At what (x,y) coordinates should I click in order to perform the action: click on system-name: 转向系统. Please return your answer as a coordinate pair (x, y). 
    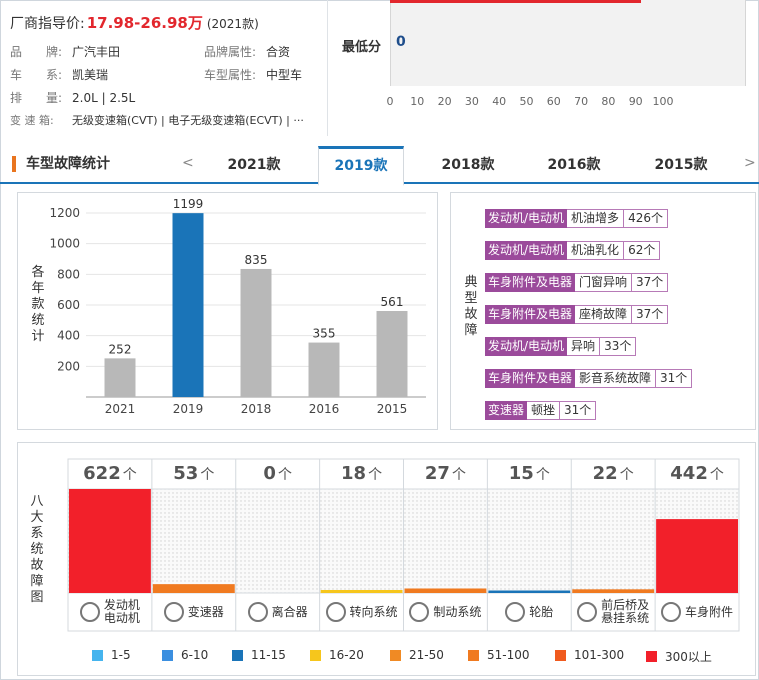
    Looking at the image, I should click on (373, 611).